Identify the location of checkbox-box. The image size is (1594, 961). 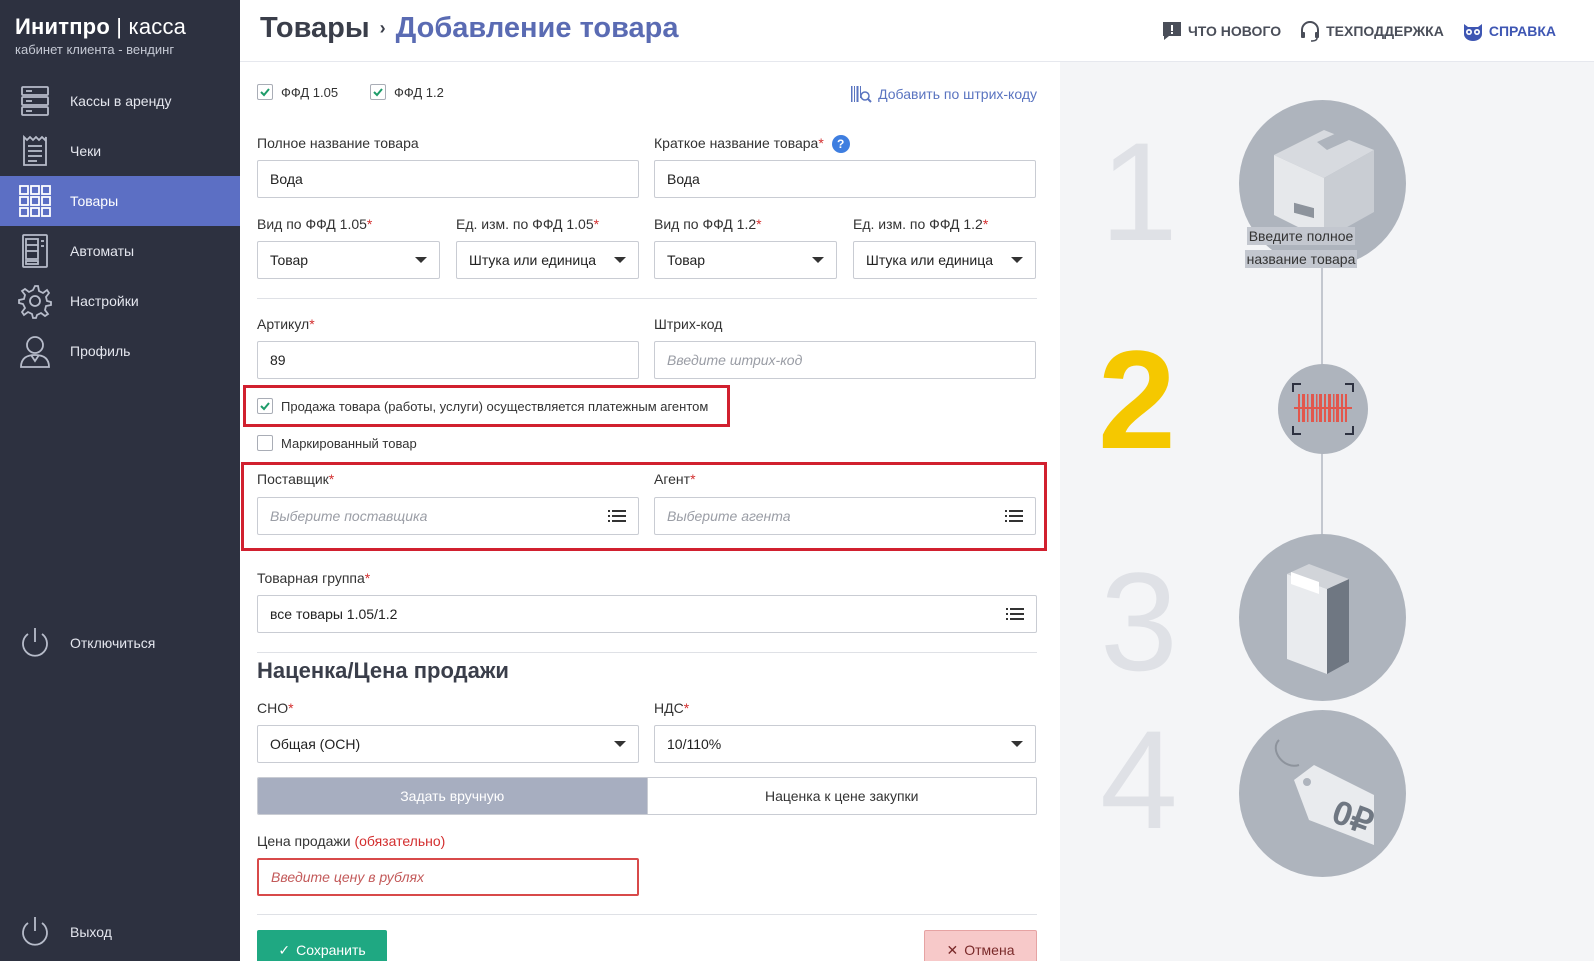
(265, 92).